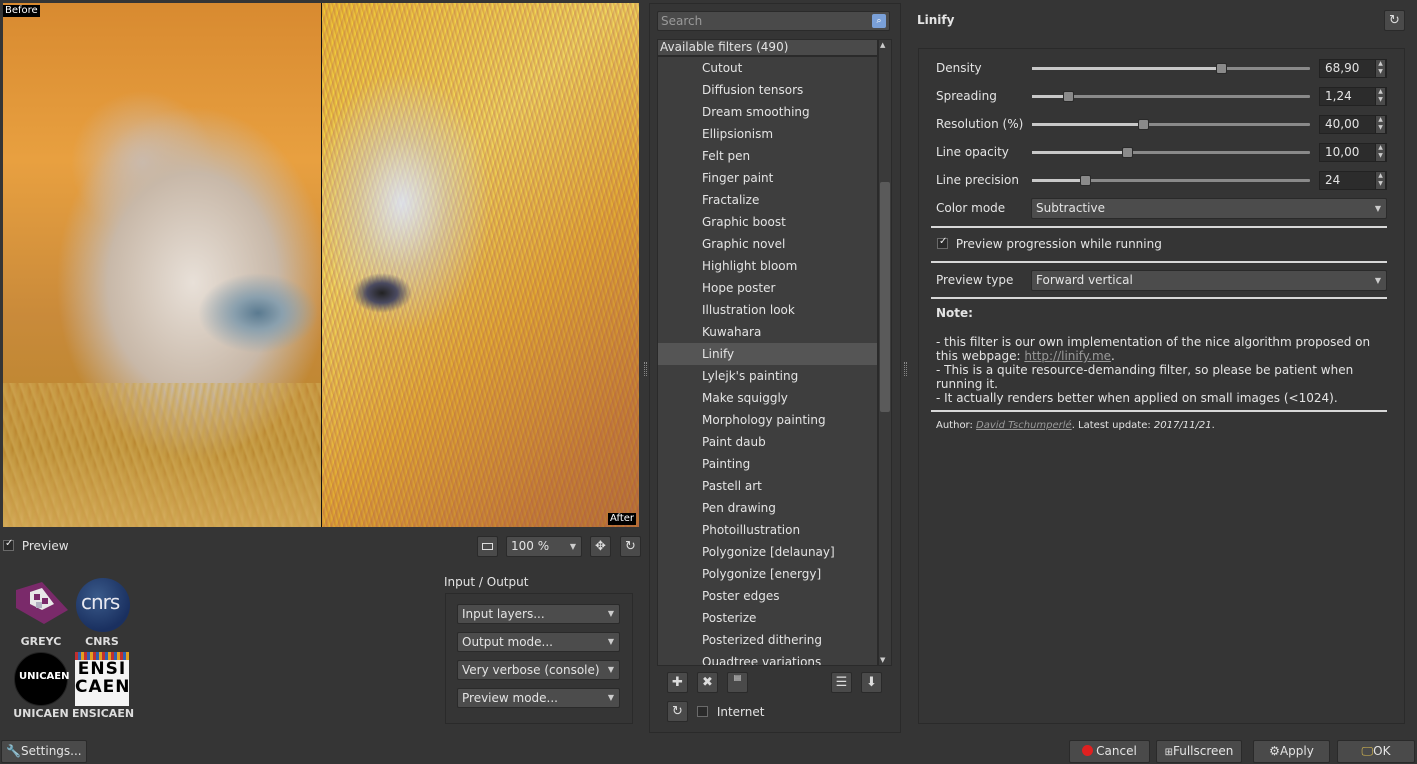 This screenshot has width=1417, height=764. Describe the element at coordinates (102, 669) in the screenshot. I see `ensi-logo-text: ENSI` at that location.